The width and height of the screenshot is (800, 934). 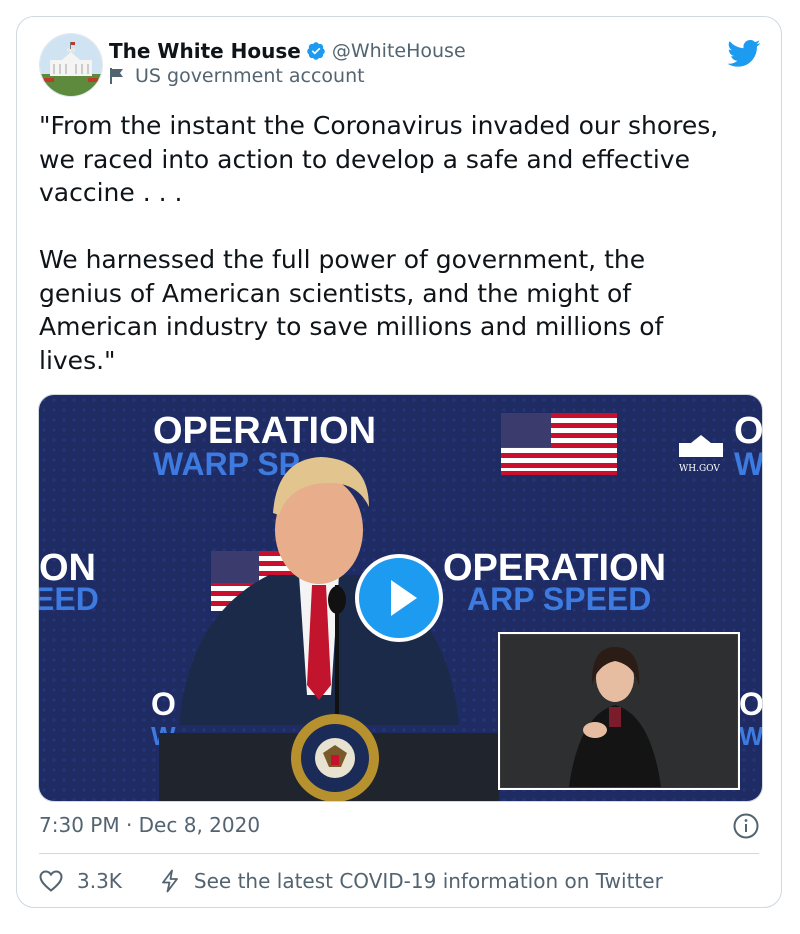 I want to click on banner-left-line2: EED, so click(x=69, y=599).